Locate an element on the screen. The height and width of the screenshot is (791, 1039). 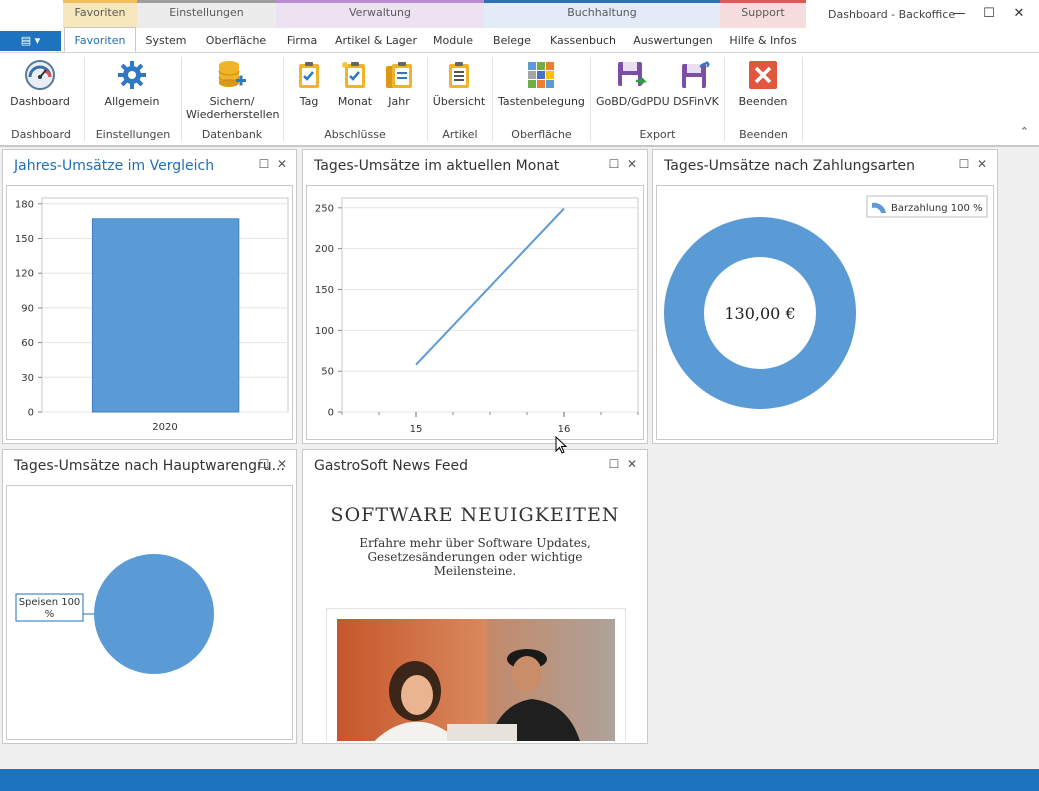
y-tick-label: 50 is located at coordinates (327, 372).